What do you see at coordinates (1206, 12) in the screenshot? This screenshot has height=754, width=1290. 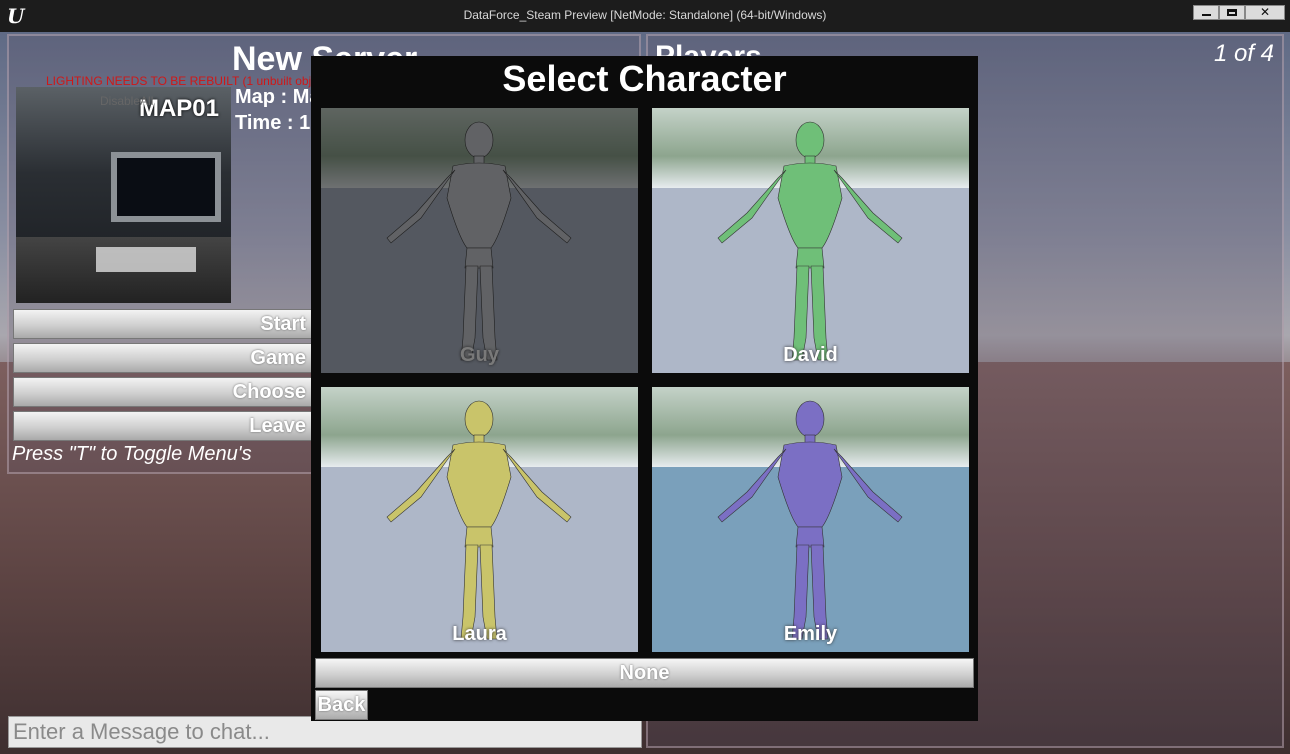 I see `minimize-button` at bounding box center [1206, 12].